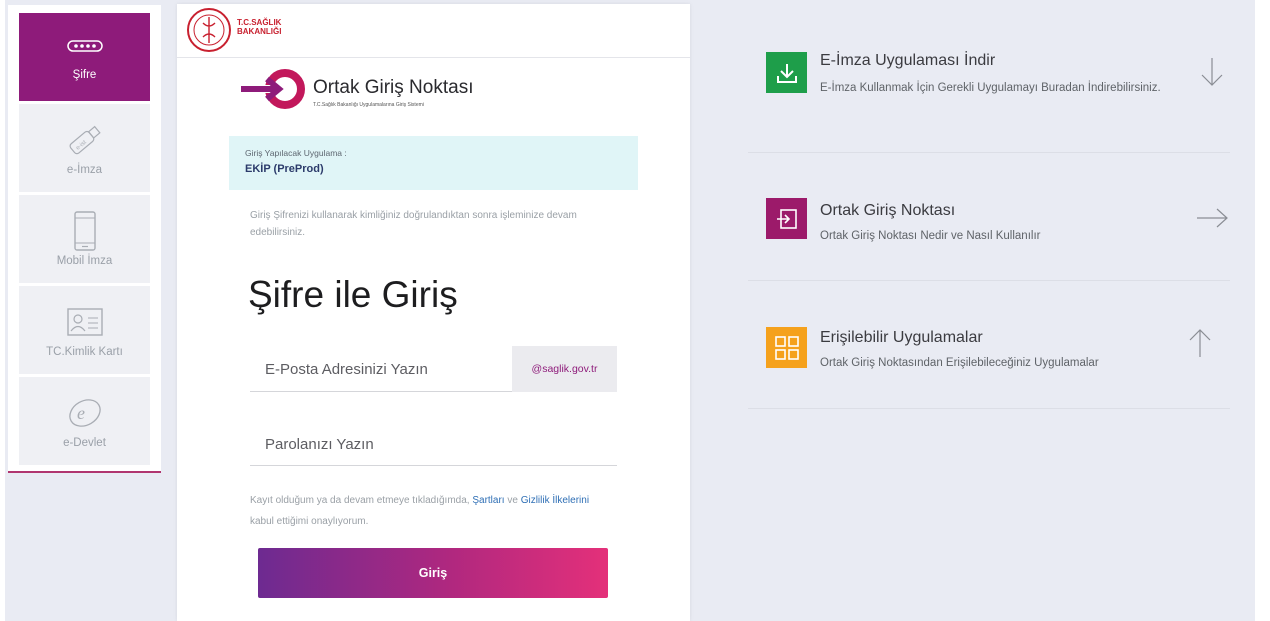 Image resolution: width=1270 pixels, height=621 pixels. I want to click on email-row: @saglik.gov.tr, so click(433, 369).